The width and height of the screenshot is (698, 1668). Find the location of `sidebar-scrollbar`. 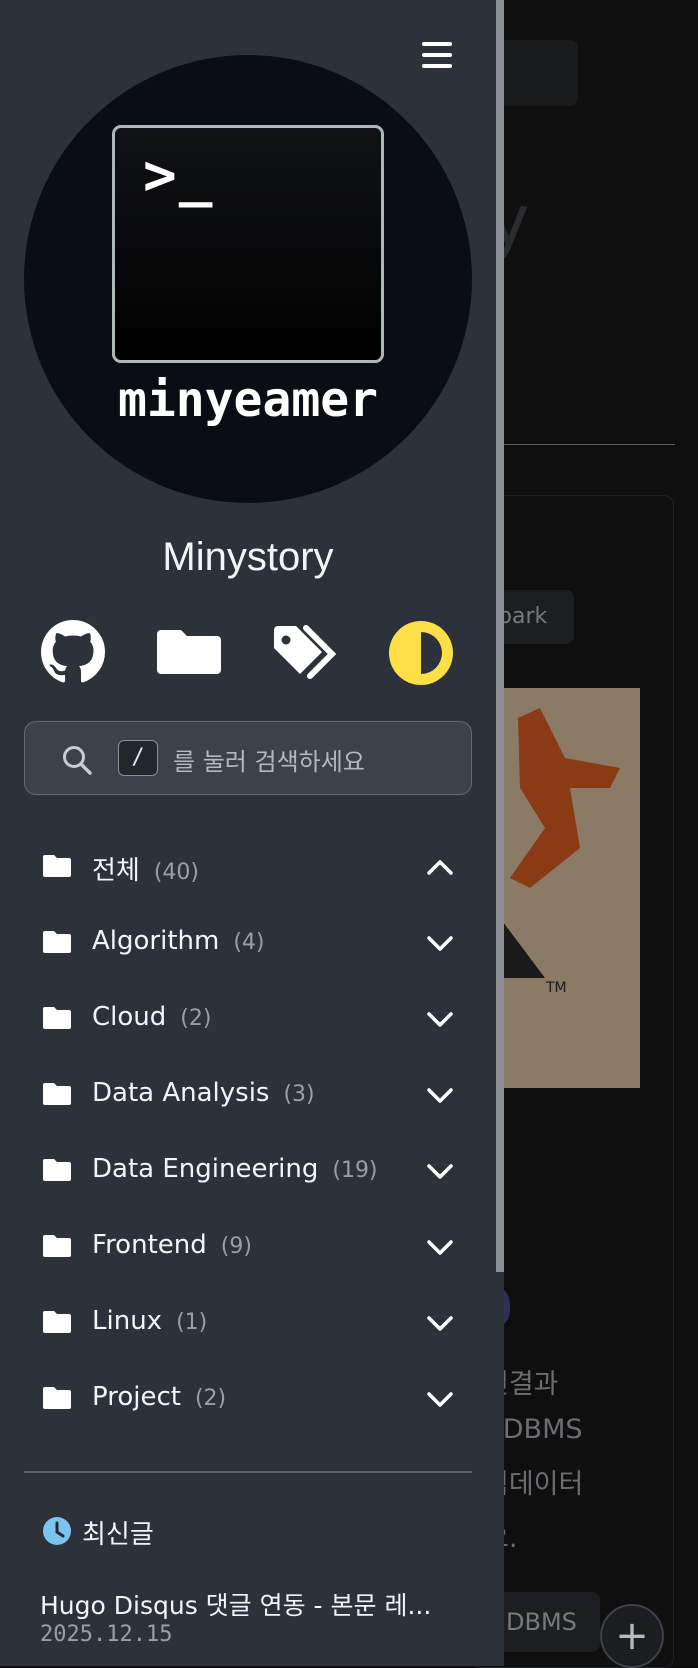

sidebar-scrollbar is located at coordinates (500, 636).